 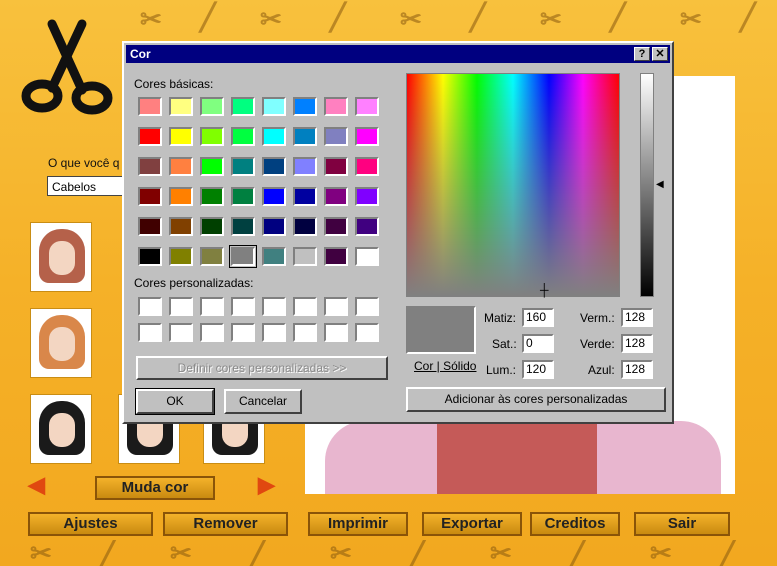 I want to click on change-color-button: Muda cor, so click(x=155, y=488).